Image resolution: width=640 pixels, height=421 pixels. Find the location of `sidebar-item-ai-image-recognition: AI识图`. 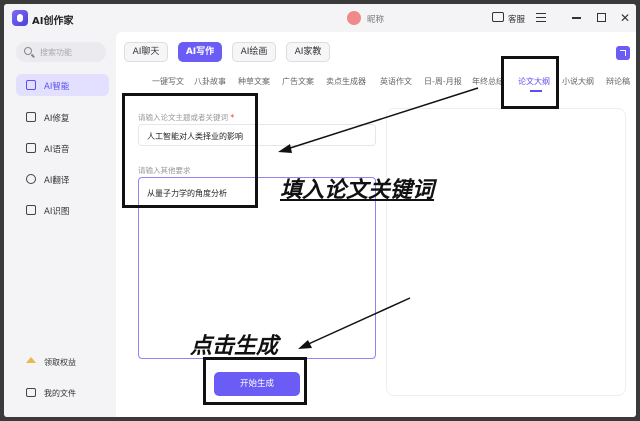

sidebar-item-ai-image-recognition: AI识图 is located at coordinates (62, 210).